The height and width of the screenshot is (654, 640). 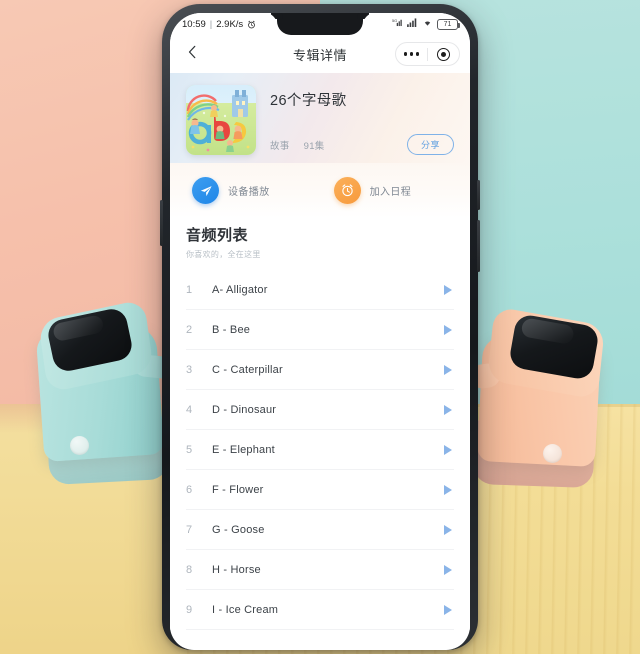 I want to click on track-number: 4, so click(x=189, y=409).